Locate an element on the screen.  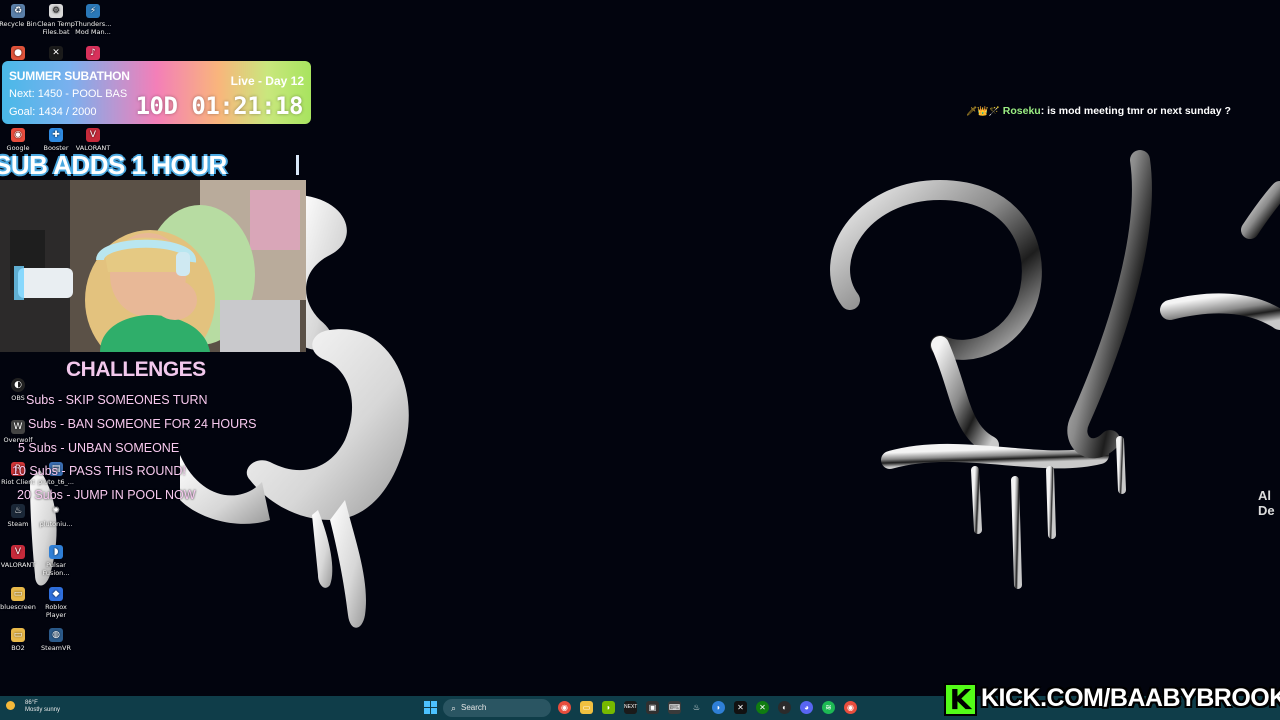
nvidia-icon: ◗ is located at coordinates (608, 707).